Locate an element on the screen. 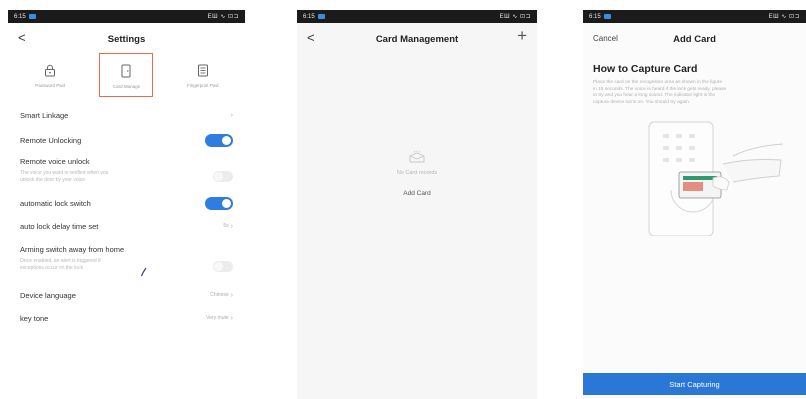 The image size is (806, 399). row-sub: exceptions occur on the lock is located at coordinates (52, 268).